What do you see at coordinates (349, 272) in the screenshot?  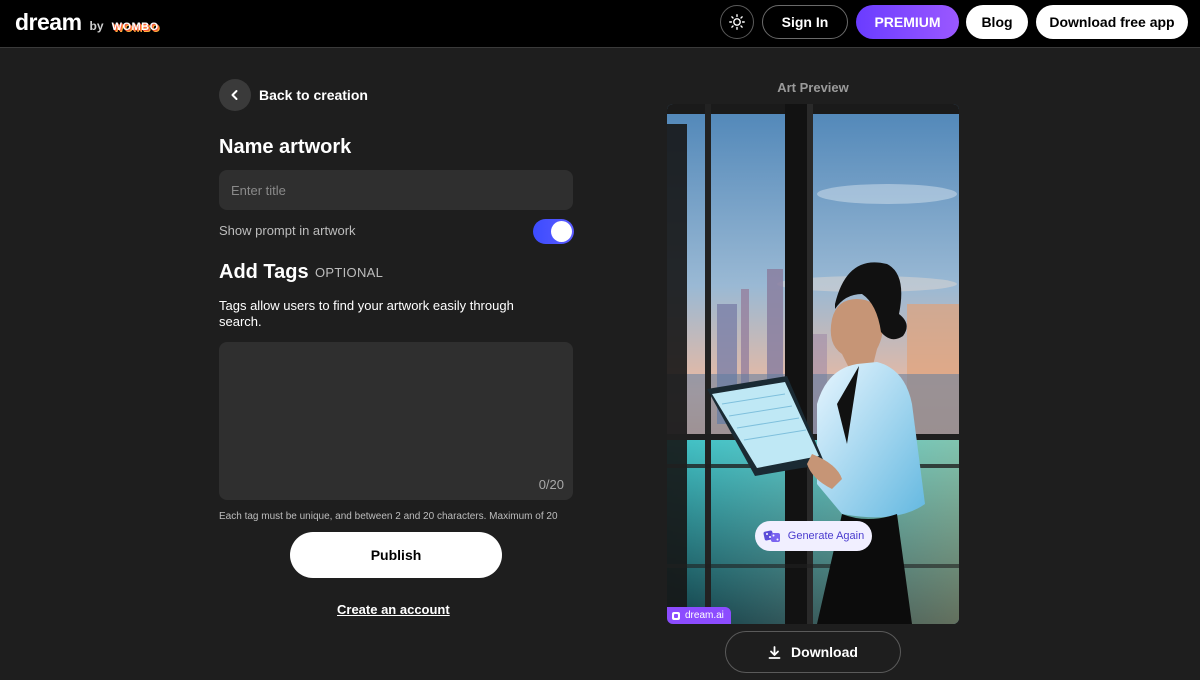 I see `optional-label: OPTIONAL` at bounding box center [349, 272].